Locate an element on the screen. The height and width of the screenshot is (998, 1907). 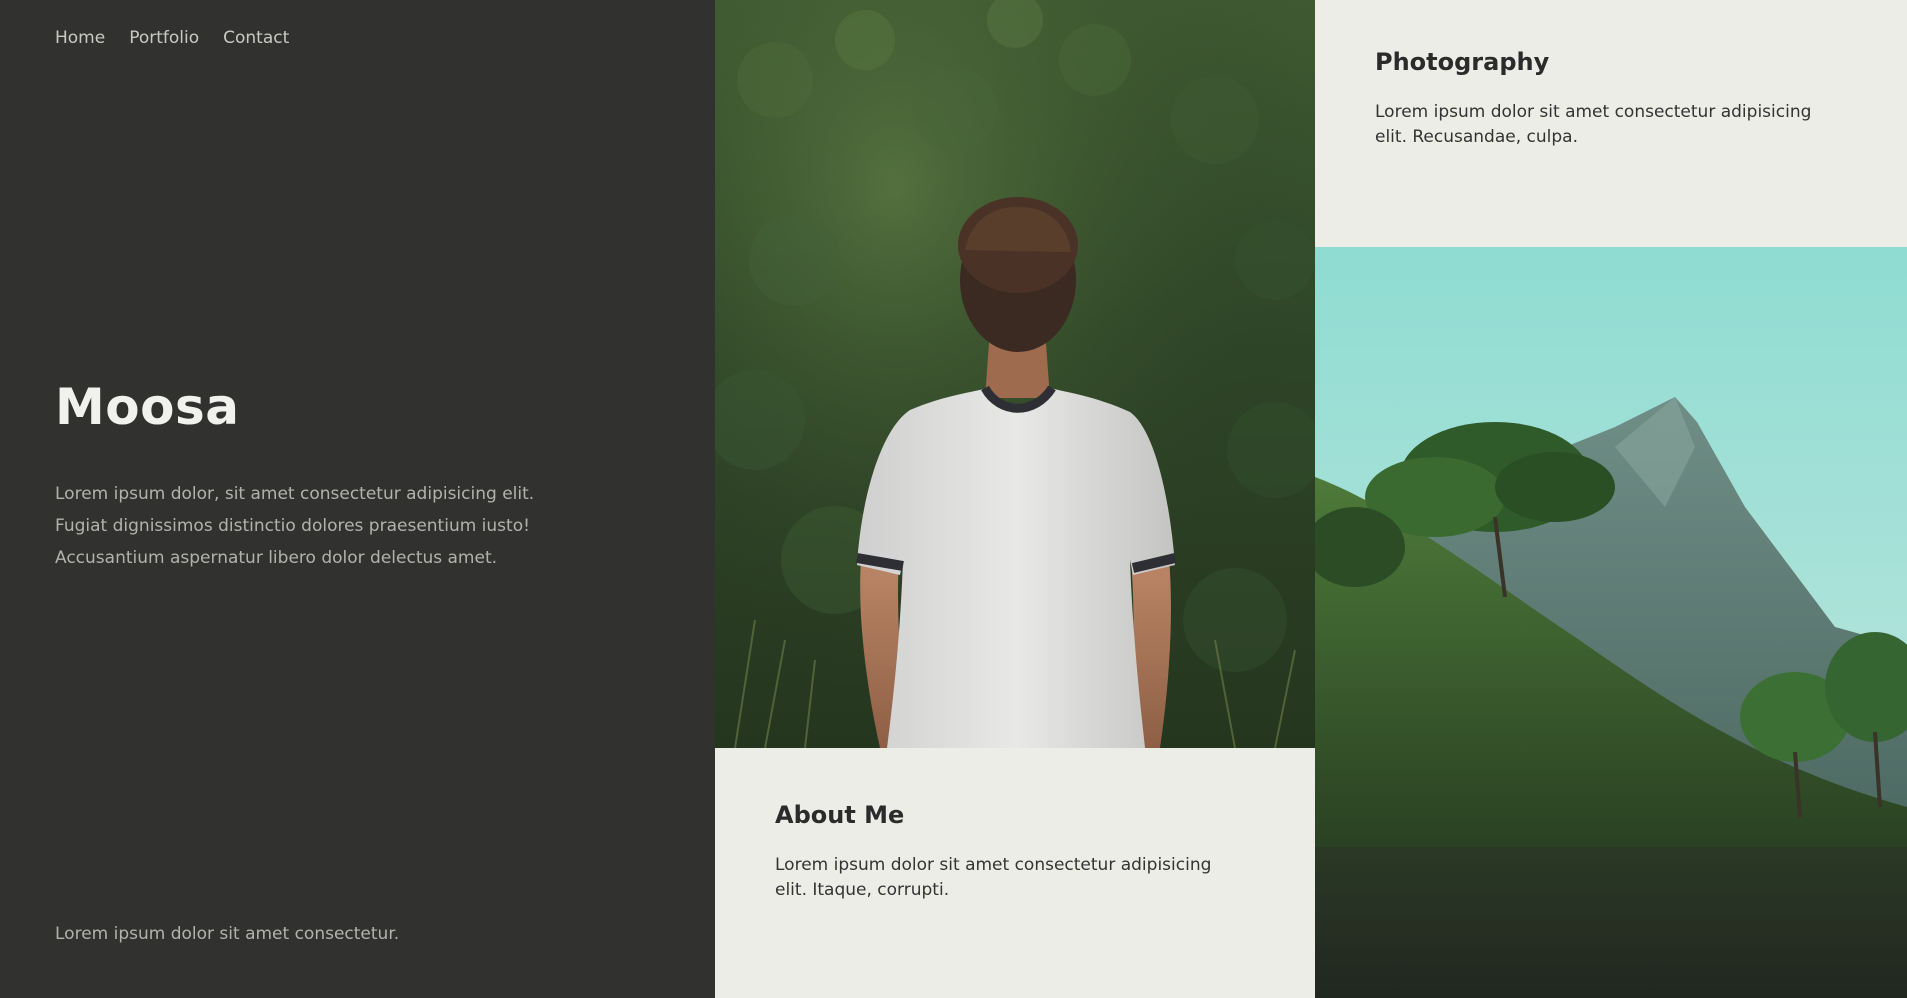
nav-portfolio-link: Portfolio is located at coordinates (164, 38).